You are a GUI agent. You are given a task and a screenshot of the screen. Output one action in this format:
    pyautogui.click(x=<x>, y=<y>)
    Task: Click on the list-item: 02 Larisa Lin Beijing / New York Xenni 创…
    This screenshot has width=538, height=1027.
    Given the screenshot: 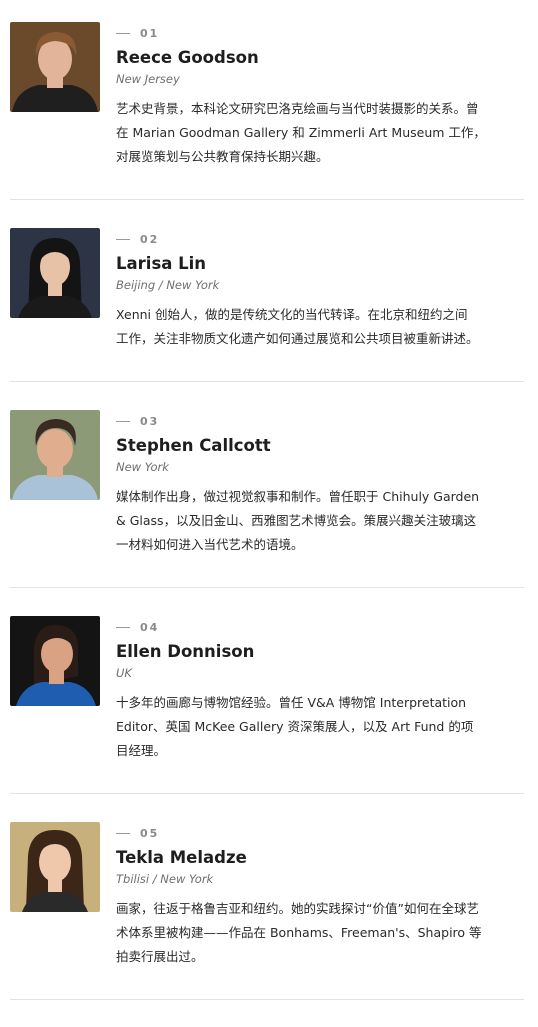 What is the action you would take?
    pyautogui.click(x=267, y=305)
    